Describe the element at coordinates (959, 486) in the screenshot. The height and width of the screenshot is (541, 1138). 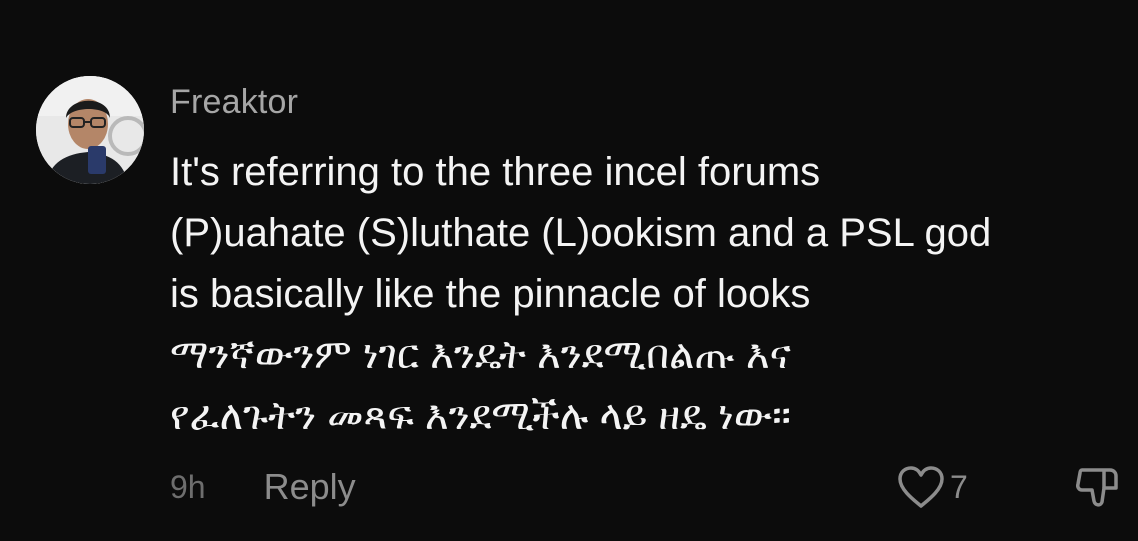
I see `like-count: 7` at that location.